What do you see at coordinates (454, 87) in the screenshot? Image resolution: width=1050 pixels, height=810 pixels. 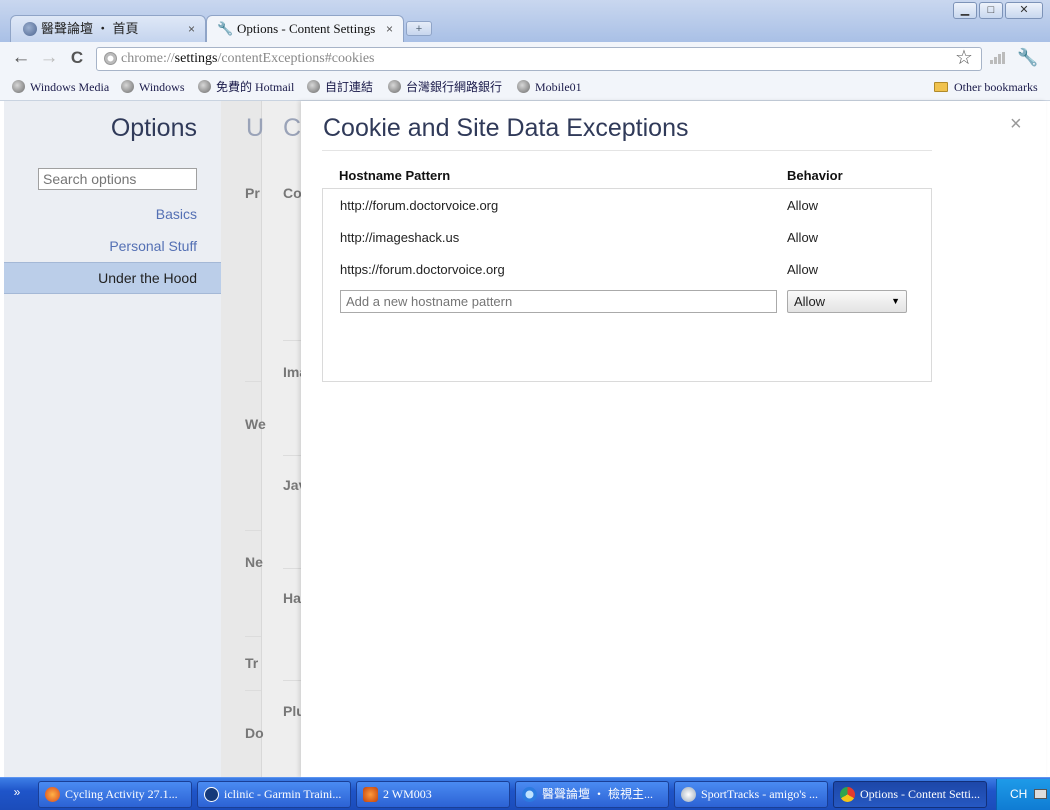 I see `bookmark-label: 台灣銀行網路銀行` at bounding box center [454, 87].